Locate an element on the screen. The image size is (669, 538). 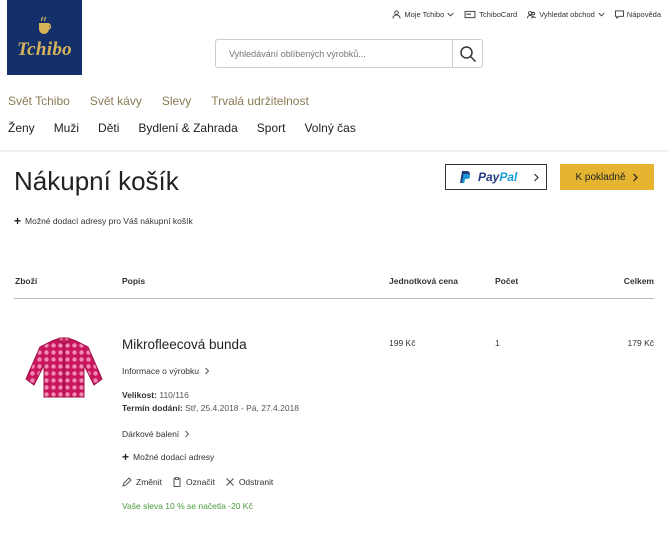
remove-button: Odstranit is located at coordinates (249, 482).